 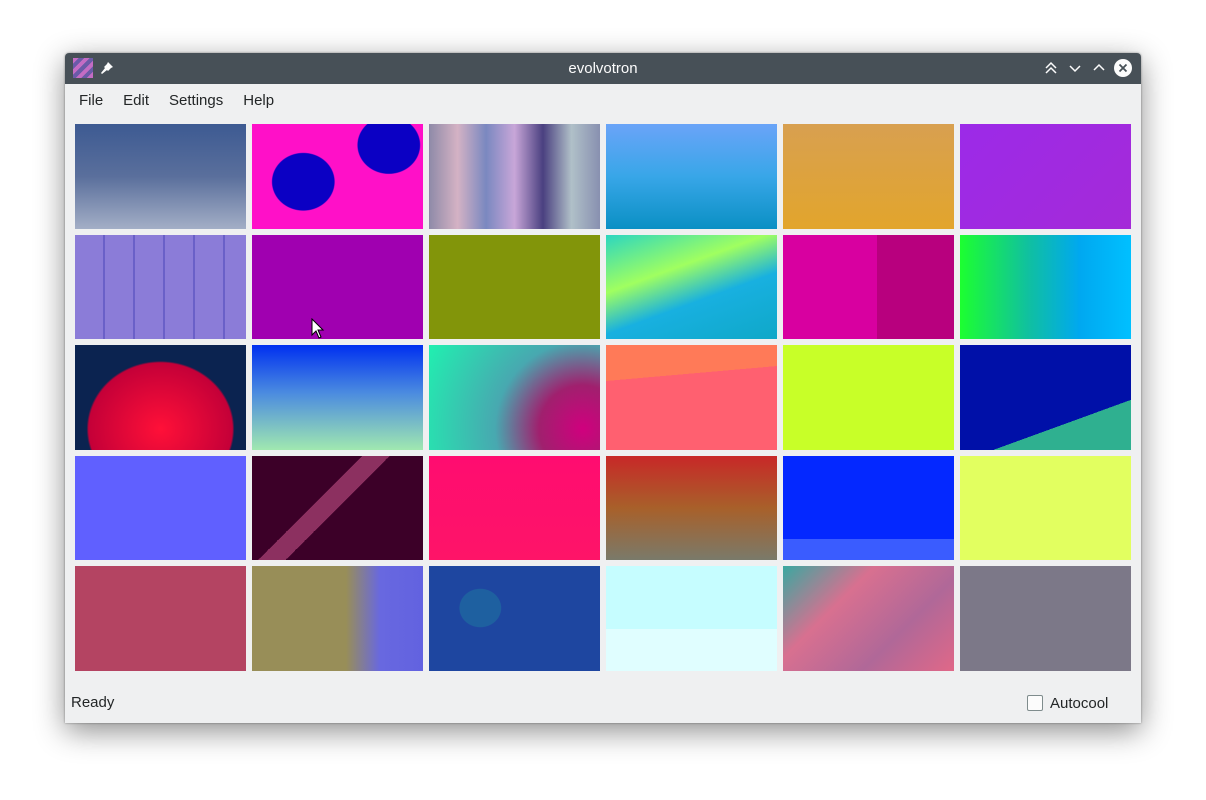 What do you see at coordinates (1051, 68) in the screenshot?
I see `keep-above-icon` at bounding box center [1051, 68].